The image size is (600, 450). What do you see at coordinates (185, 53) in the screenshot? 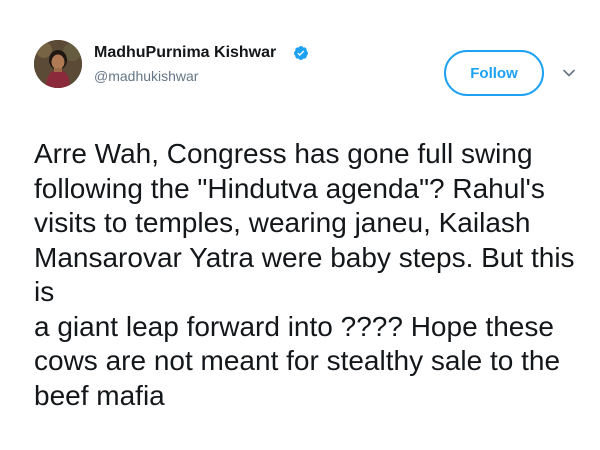
I see `author-display-name: MadhuPurnima Kishwar` at bounding box center [185, 53].